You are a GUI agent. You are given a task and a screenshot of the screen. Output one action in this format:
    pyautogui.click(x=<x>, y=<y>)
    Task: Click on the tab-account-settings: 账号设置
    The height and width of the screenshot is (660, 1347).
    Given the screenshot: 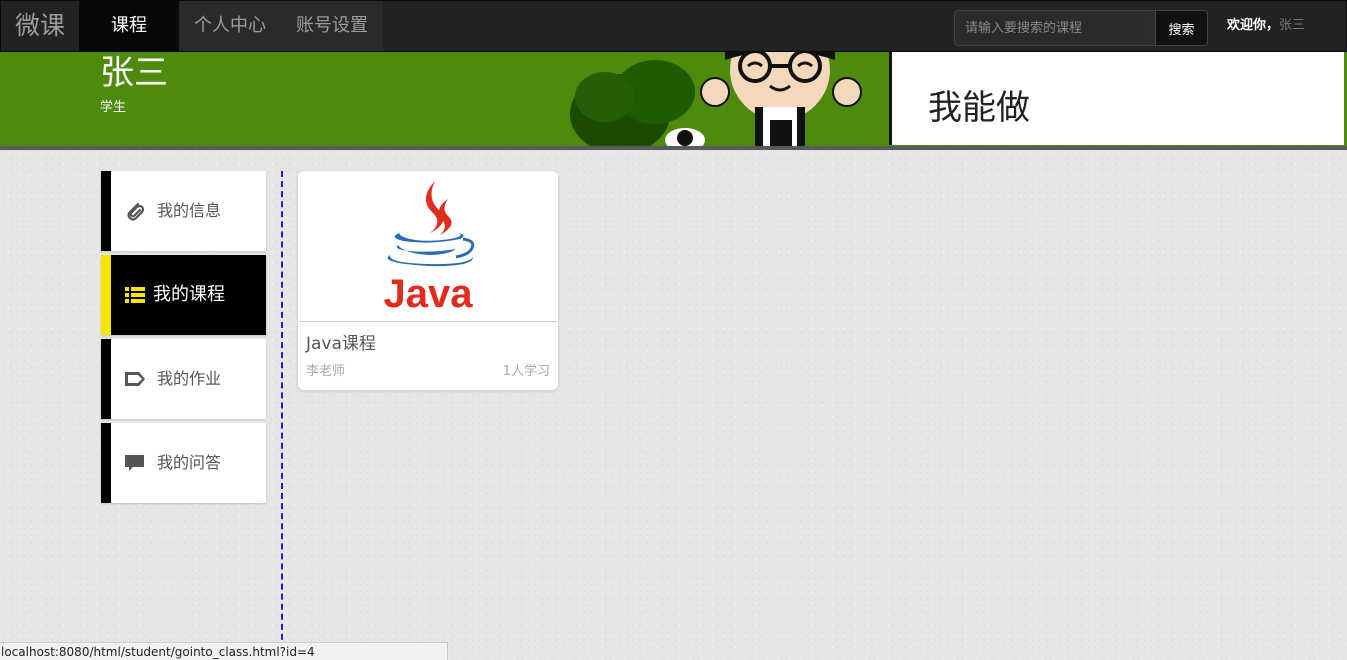 What is the action you would take?
    pyautogui.click(x=332, y=26)
    